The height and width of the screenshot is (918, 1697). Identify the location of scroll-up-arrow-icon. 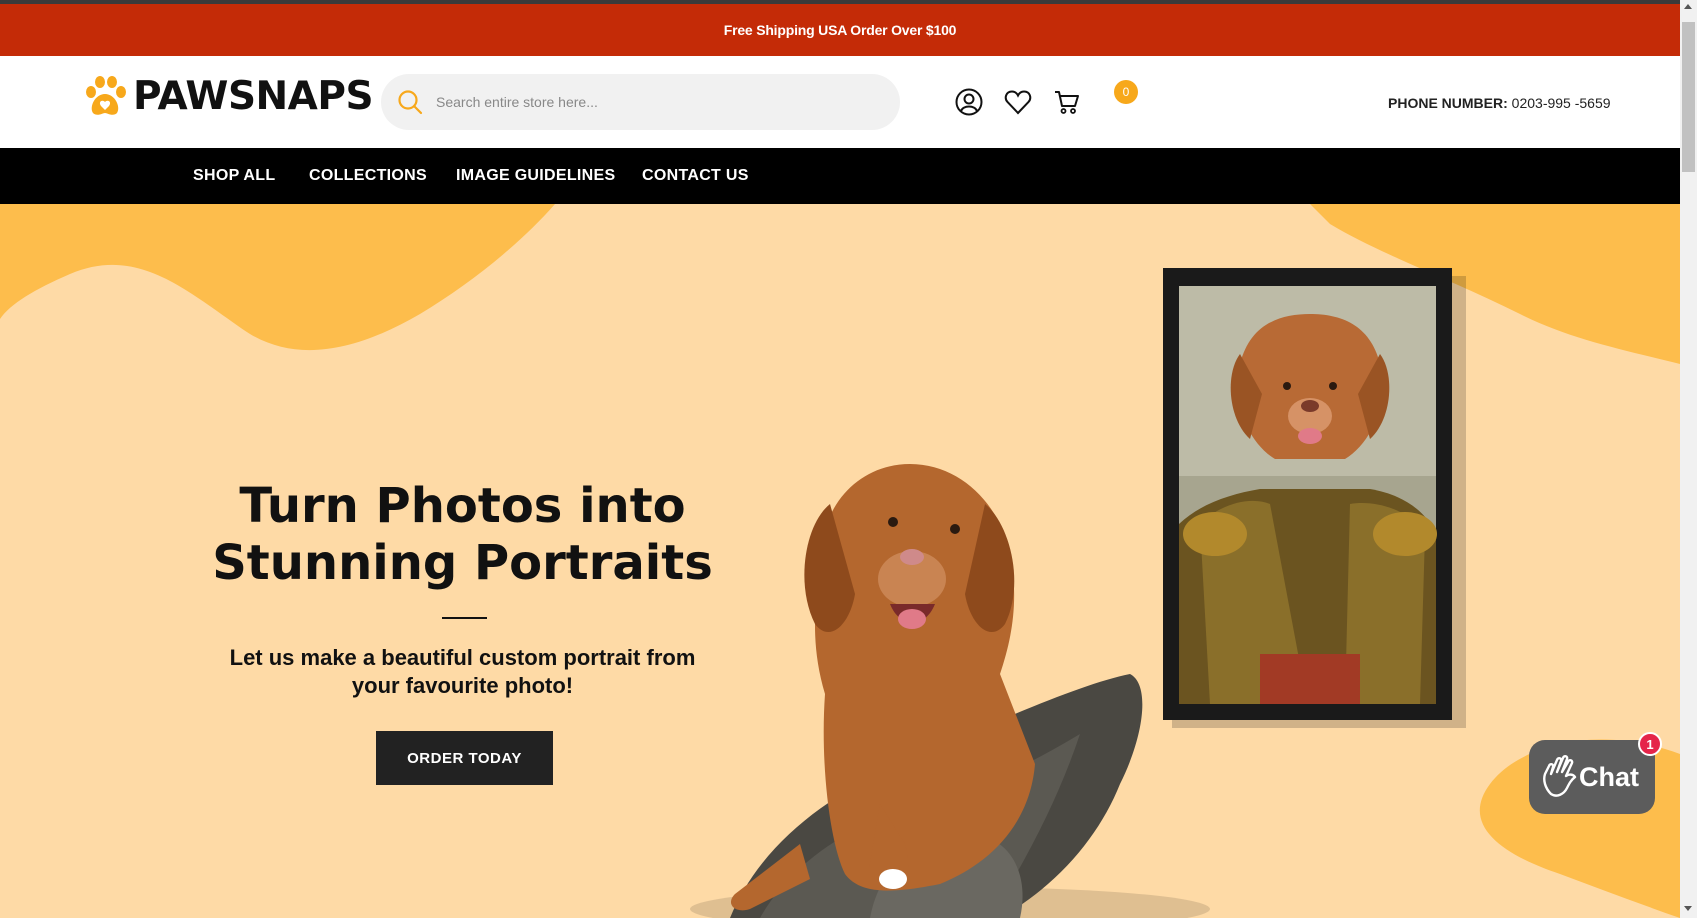
(1688, 6).